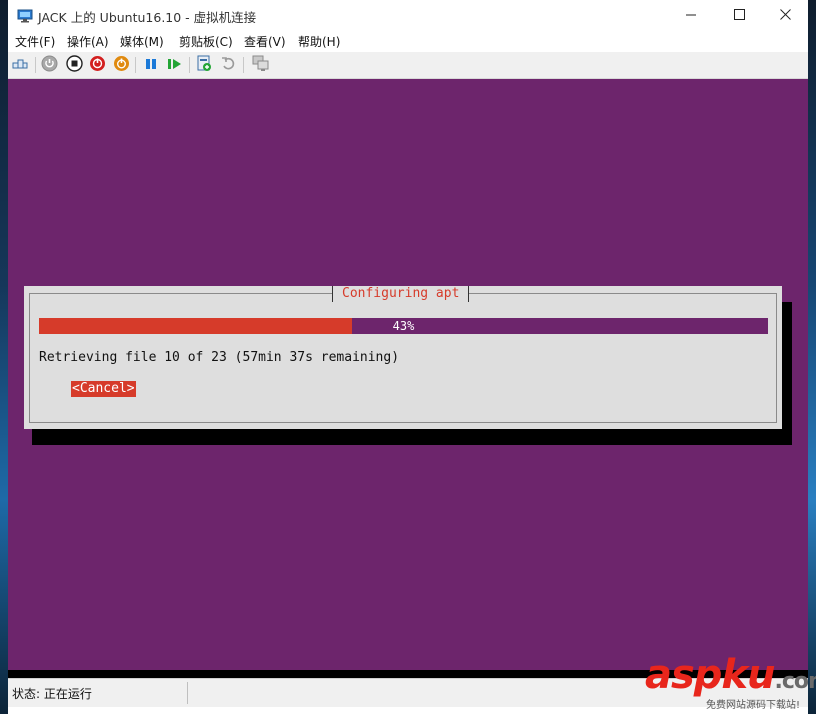 This screenshot has width=816, height=714. Describe the element at coordinates (795, 681) in the screenshot. I see `watermark-suffix: .com` at that location.